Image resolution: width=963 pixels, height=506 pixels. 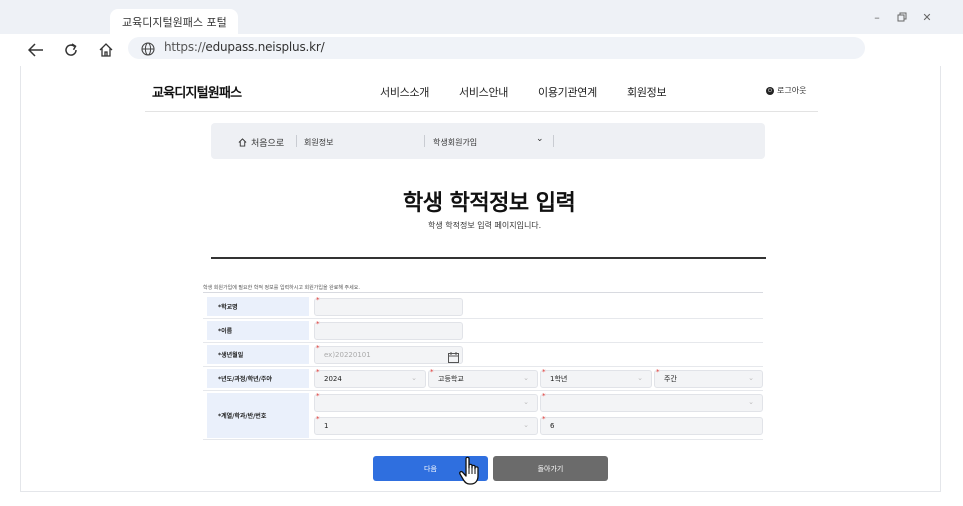 I want to click on student-number-value: 6, so click(x=552, y=426).